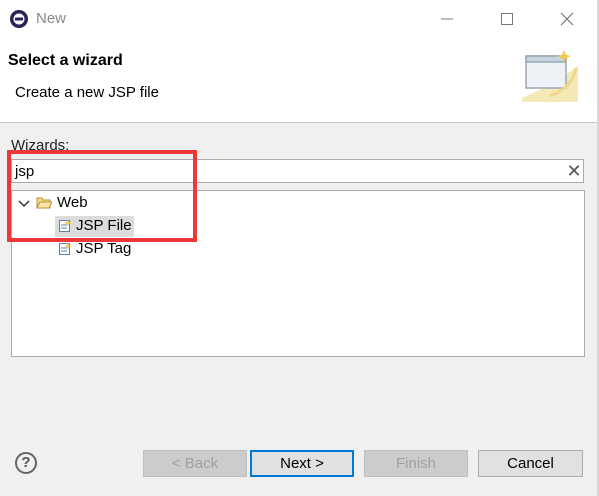 This screenshot has height=496, width=599. I want to click on next-button: Next >, so click(302, 463).